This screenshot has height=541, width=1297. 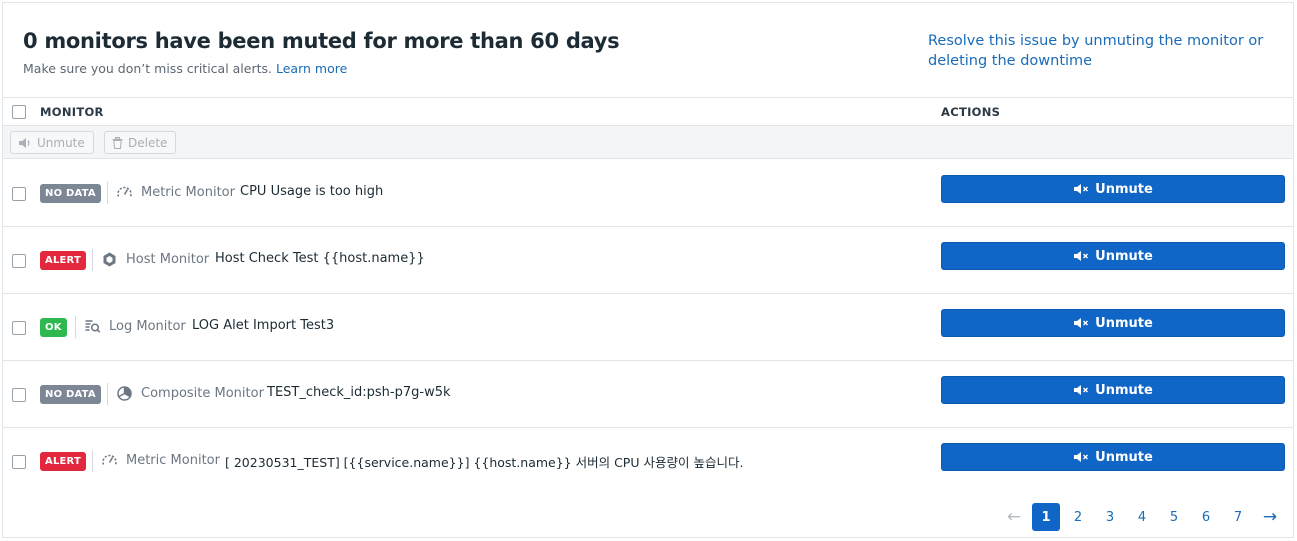 I want to click on monitor-type: Composite Monitor, so click(x=202, y=393).